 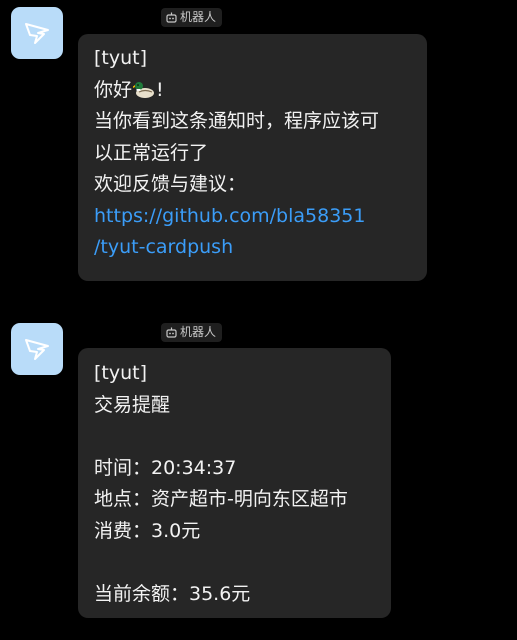 What do you see at coordinates (165, 467) in the screenshot?
I see `transaction-time: 时间：20:34:37` at bounding box center [165, 467].